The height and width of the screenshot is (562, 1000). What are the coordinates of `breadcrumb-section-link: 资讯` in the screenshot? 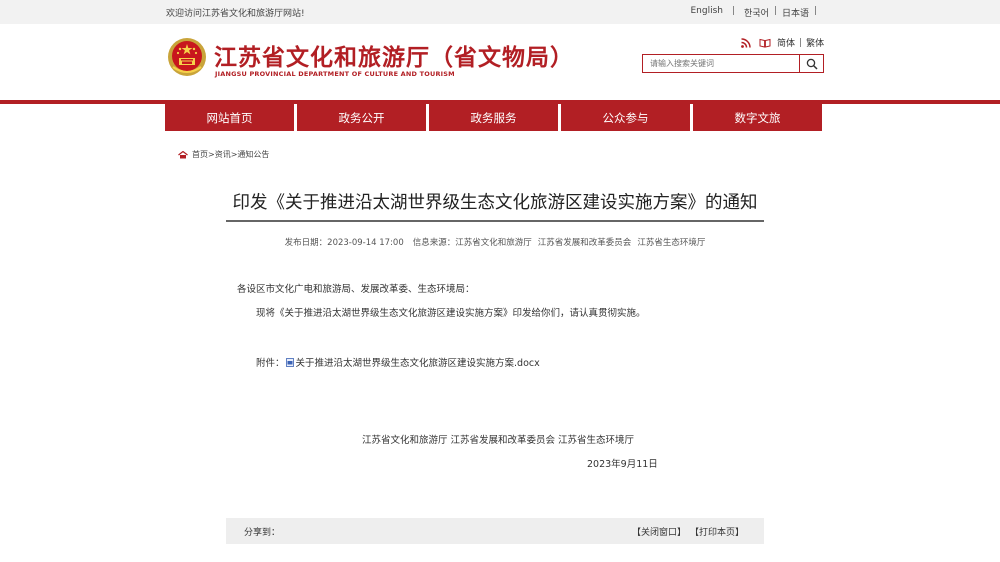 It's located at (223, 154).